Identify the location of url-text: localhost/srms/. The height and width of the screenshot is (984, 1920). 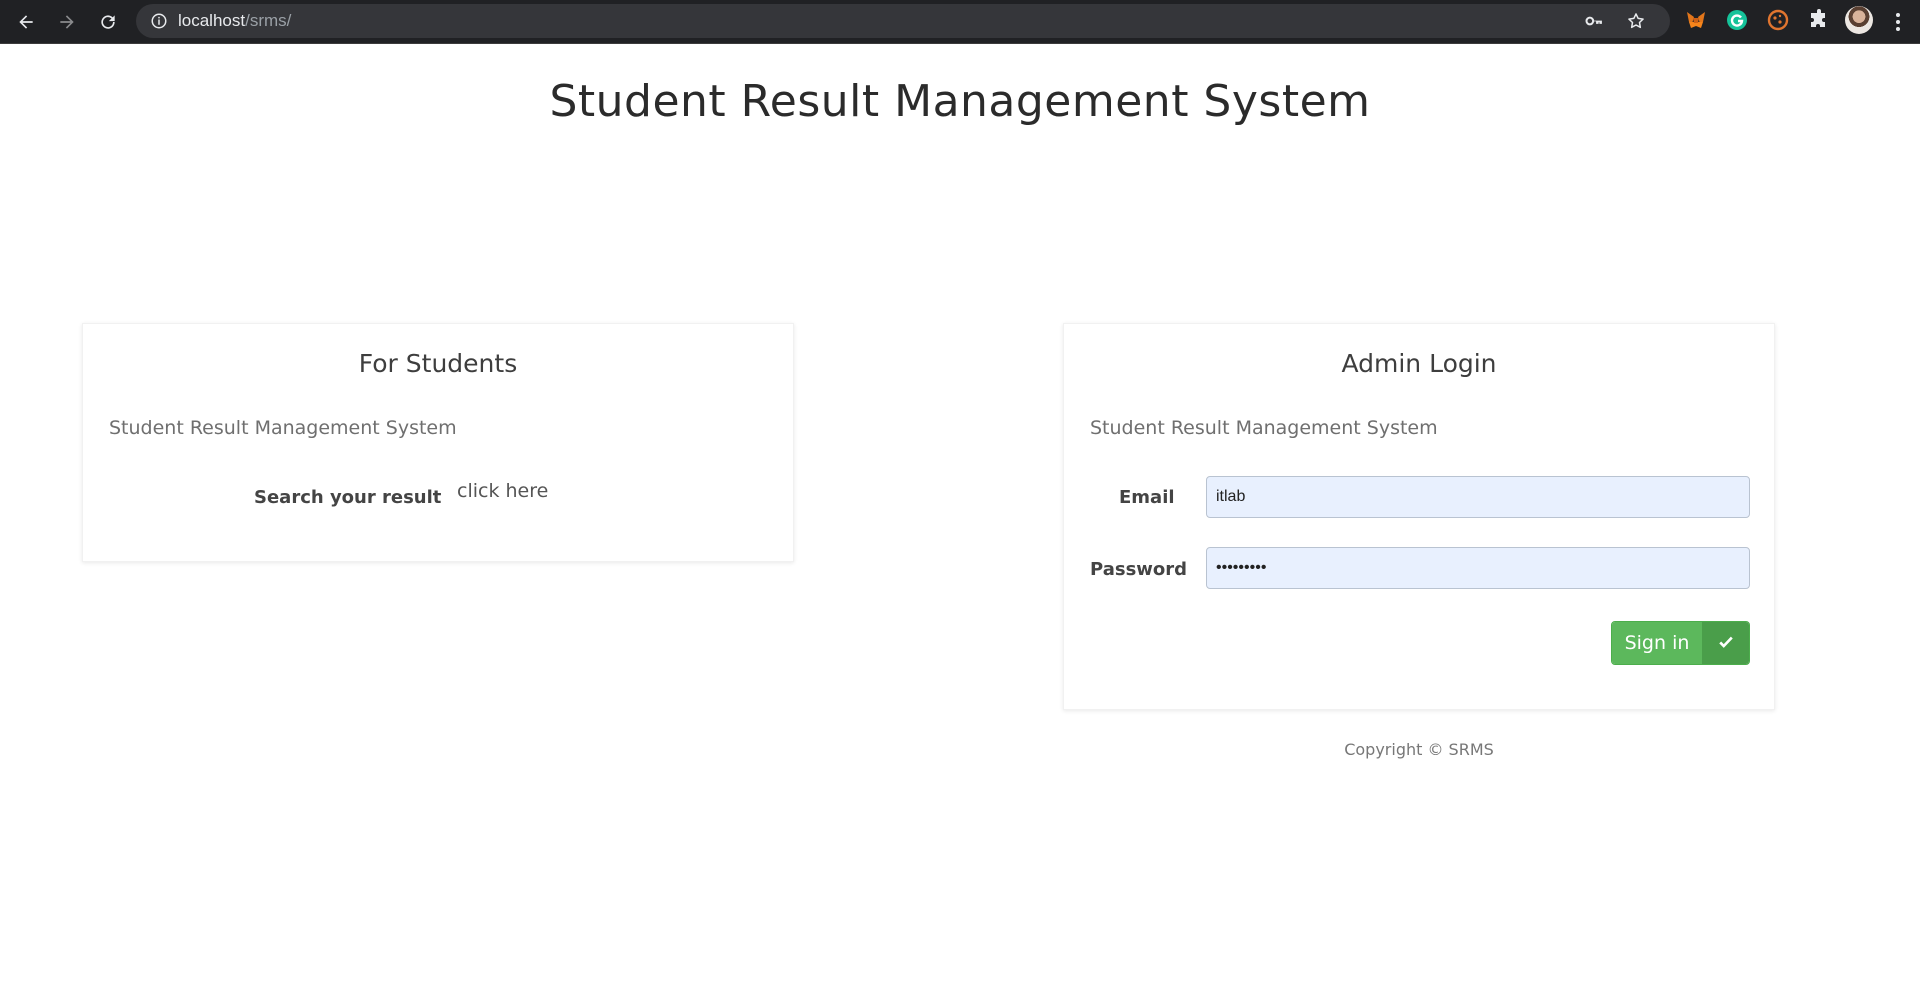
(234, 21).